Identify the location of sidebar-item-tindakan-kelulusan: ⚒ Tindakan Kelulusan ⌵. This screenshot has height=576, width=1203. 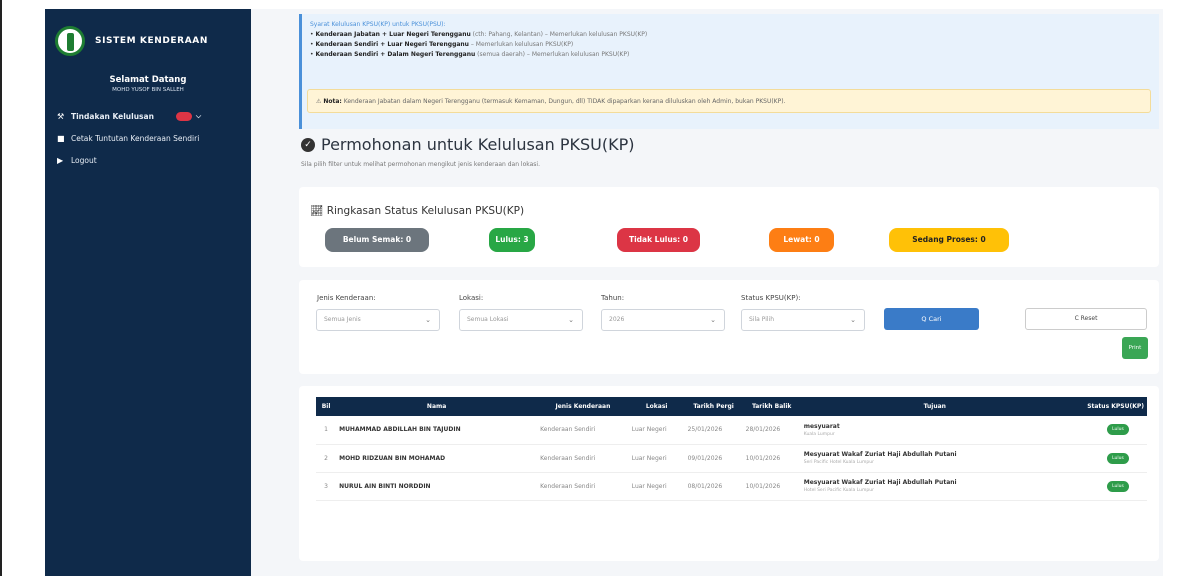
(148, 116).